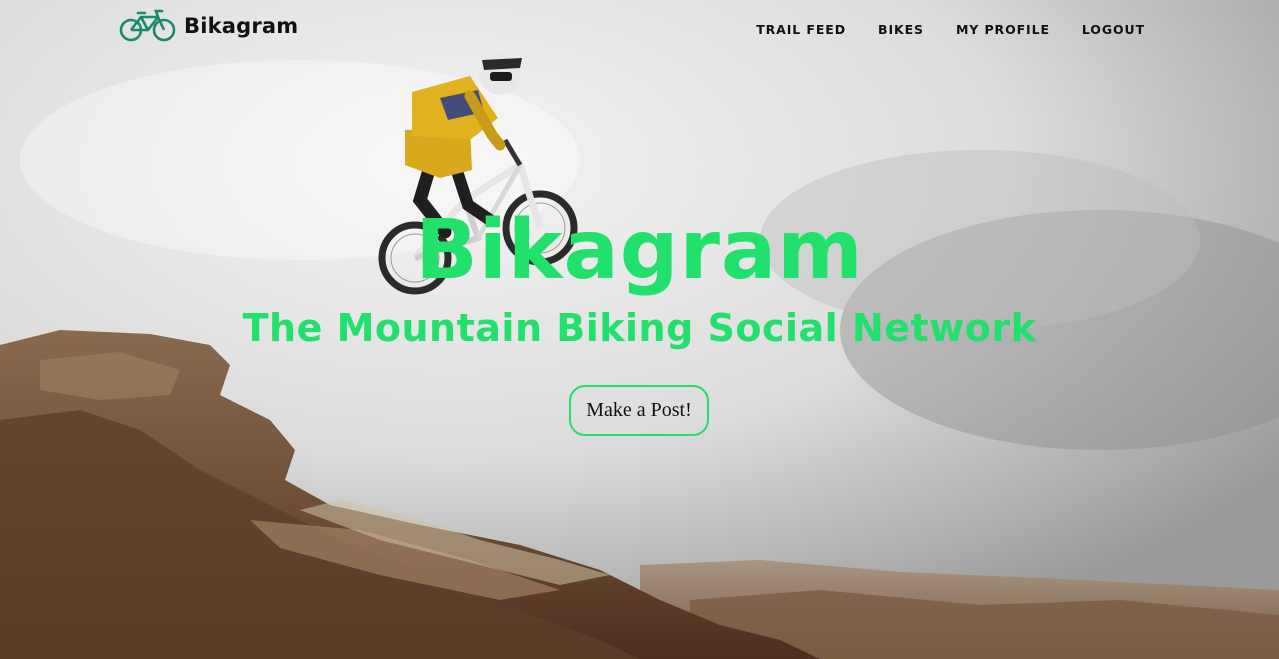  What do you see at coordinates (950, 29) in the screenshot?
I see `nav-links: TRAIL FEED BIKES MY PROFILE LOGOUT` at bounding box center [950, 29].